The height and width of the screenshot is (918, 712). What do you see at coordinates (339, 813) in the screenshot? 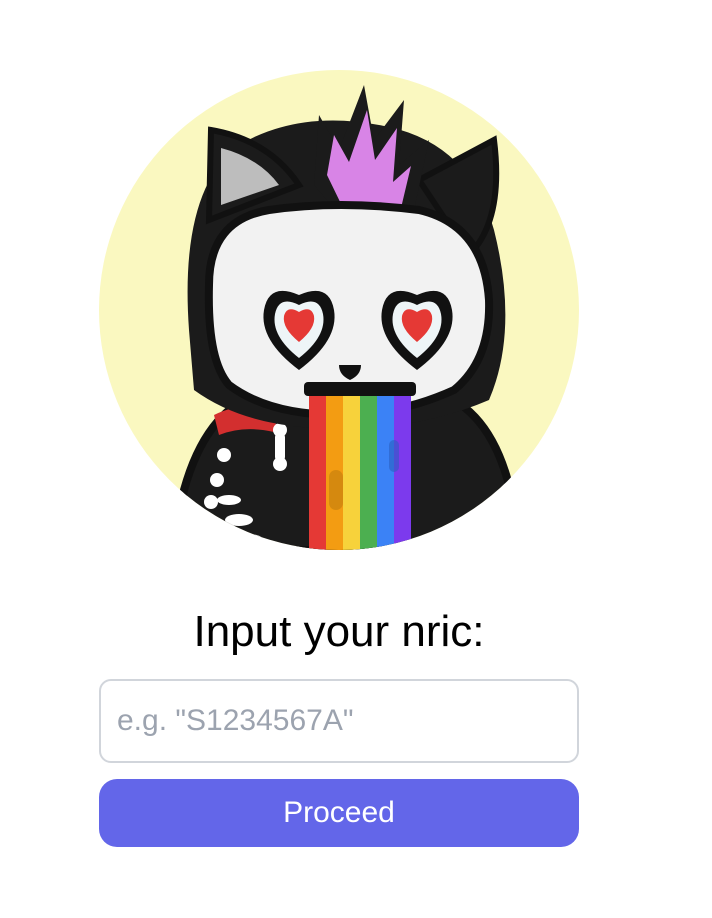
I see `proceed-button: Proceed` at bounding box center [339, 813].